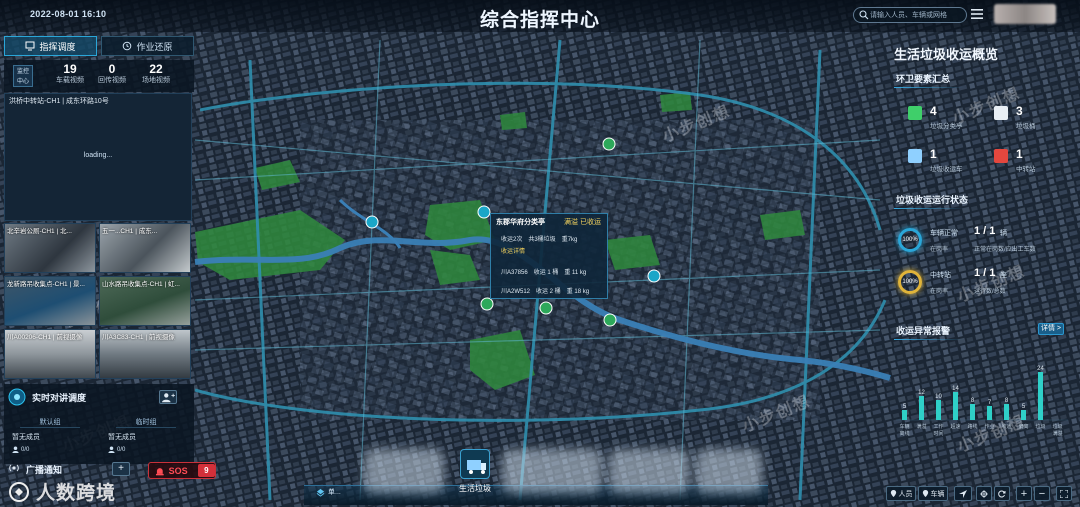 The image size is (1080, 507). Describe the element at coordinates (22, 72) in the screenshot. I see `badge-line: 监控` at that location.